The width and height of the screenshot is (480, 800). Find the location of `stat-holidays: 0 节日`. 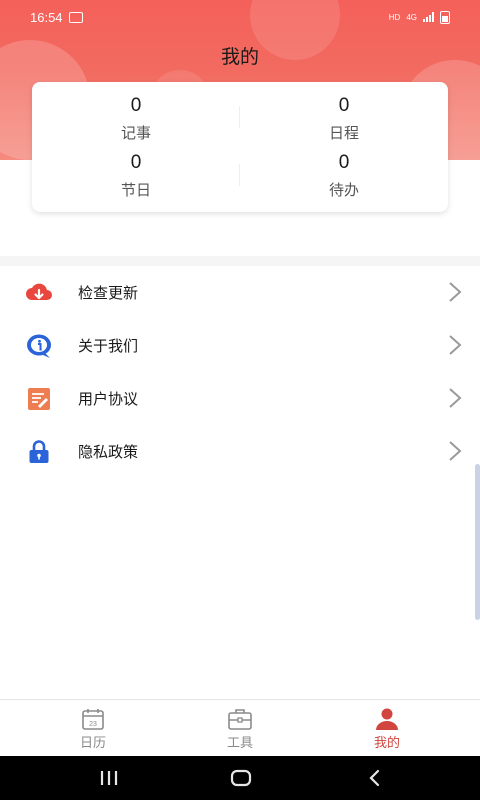

stat-holidays: 0 节日 is located at coordinates (136, 175).